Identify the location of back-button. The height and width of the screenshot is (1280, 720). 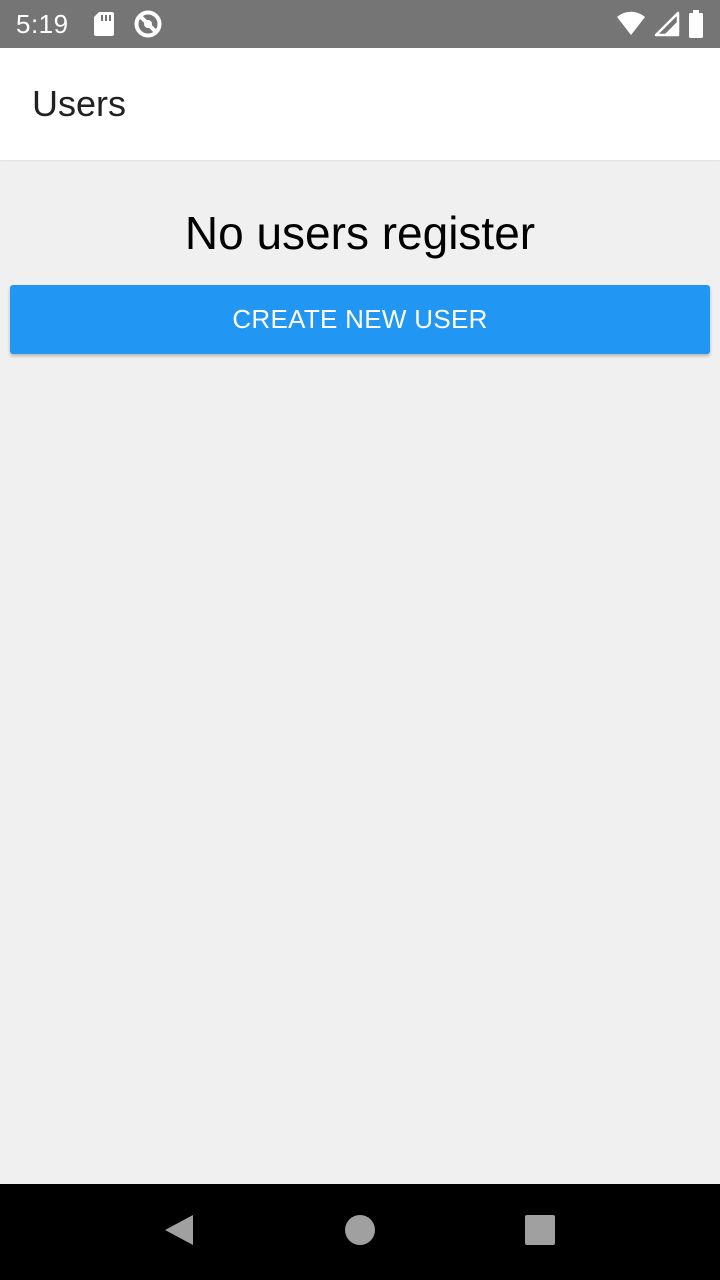
(179, 1232).